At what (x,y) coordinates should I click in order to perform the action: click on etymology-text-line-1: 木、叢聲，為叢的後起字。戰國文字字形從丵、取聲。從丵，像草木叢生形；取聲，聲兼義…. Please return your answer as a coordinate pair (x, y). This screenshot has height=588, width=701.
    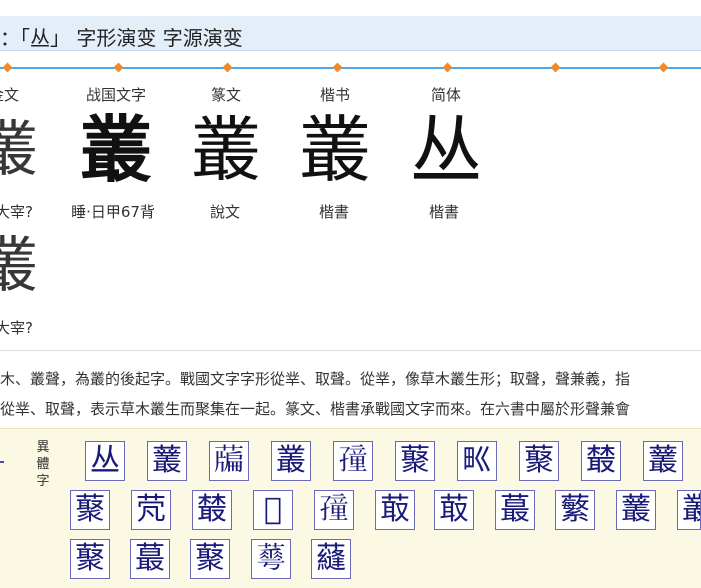
    Looking at the image, I should click on (315, 379).